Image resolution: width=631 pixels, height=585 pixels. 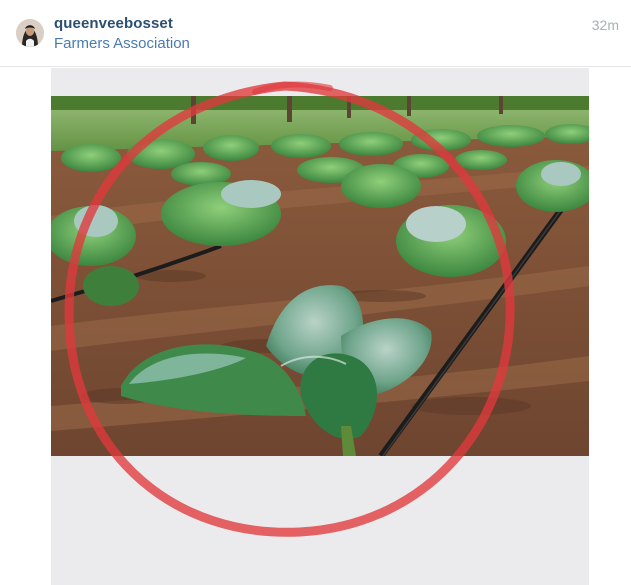 I want to click on post-header: queenveebosset Farmers Association 32m, so click(x=315, y=33).